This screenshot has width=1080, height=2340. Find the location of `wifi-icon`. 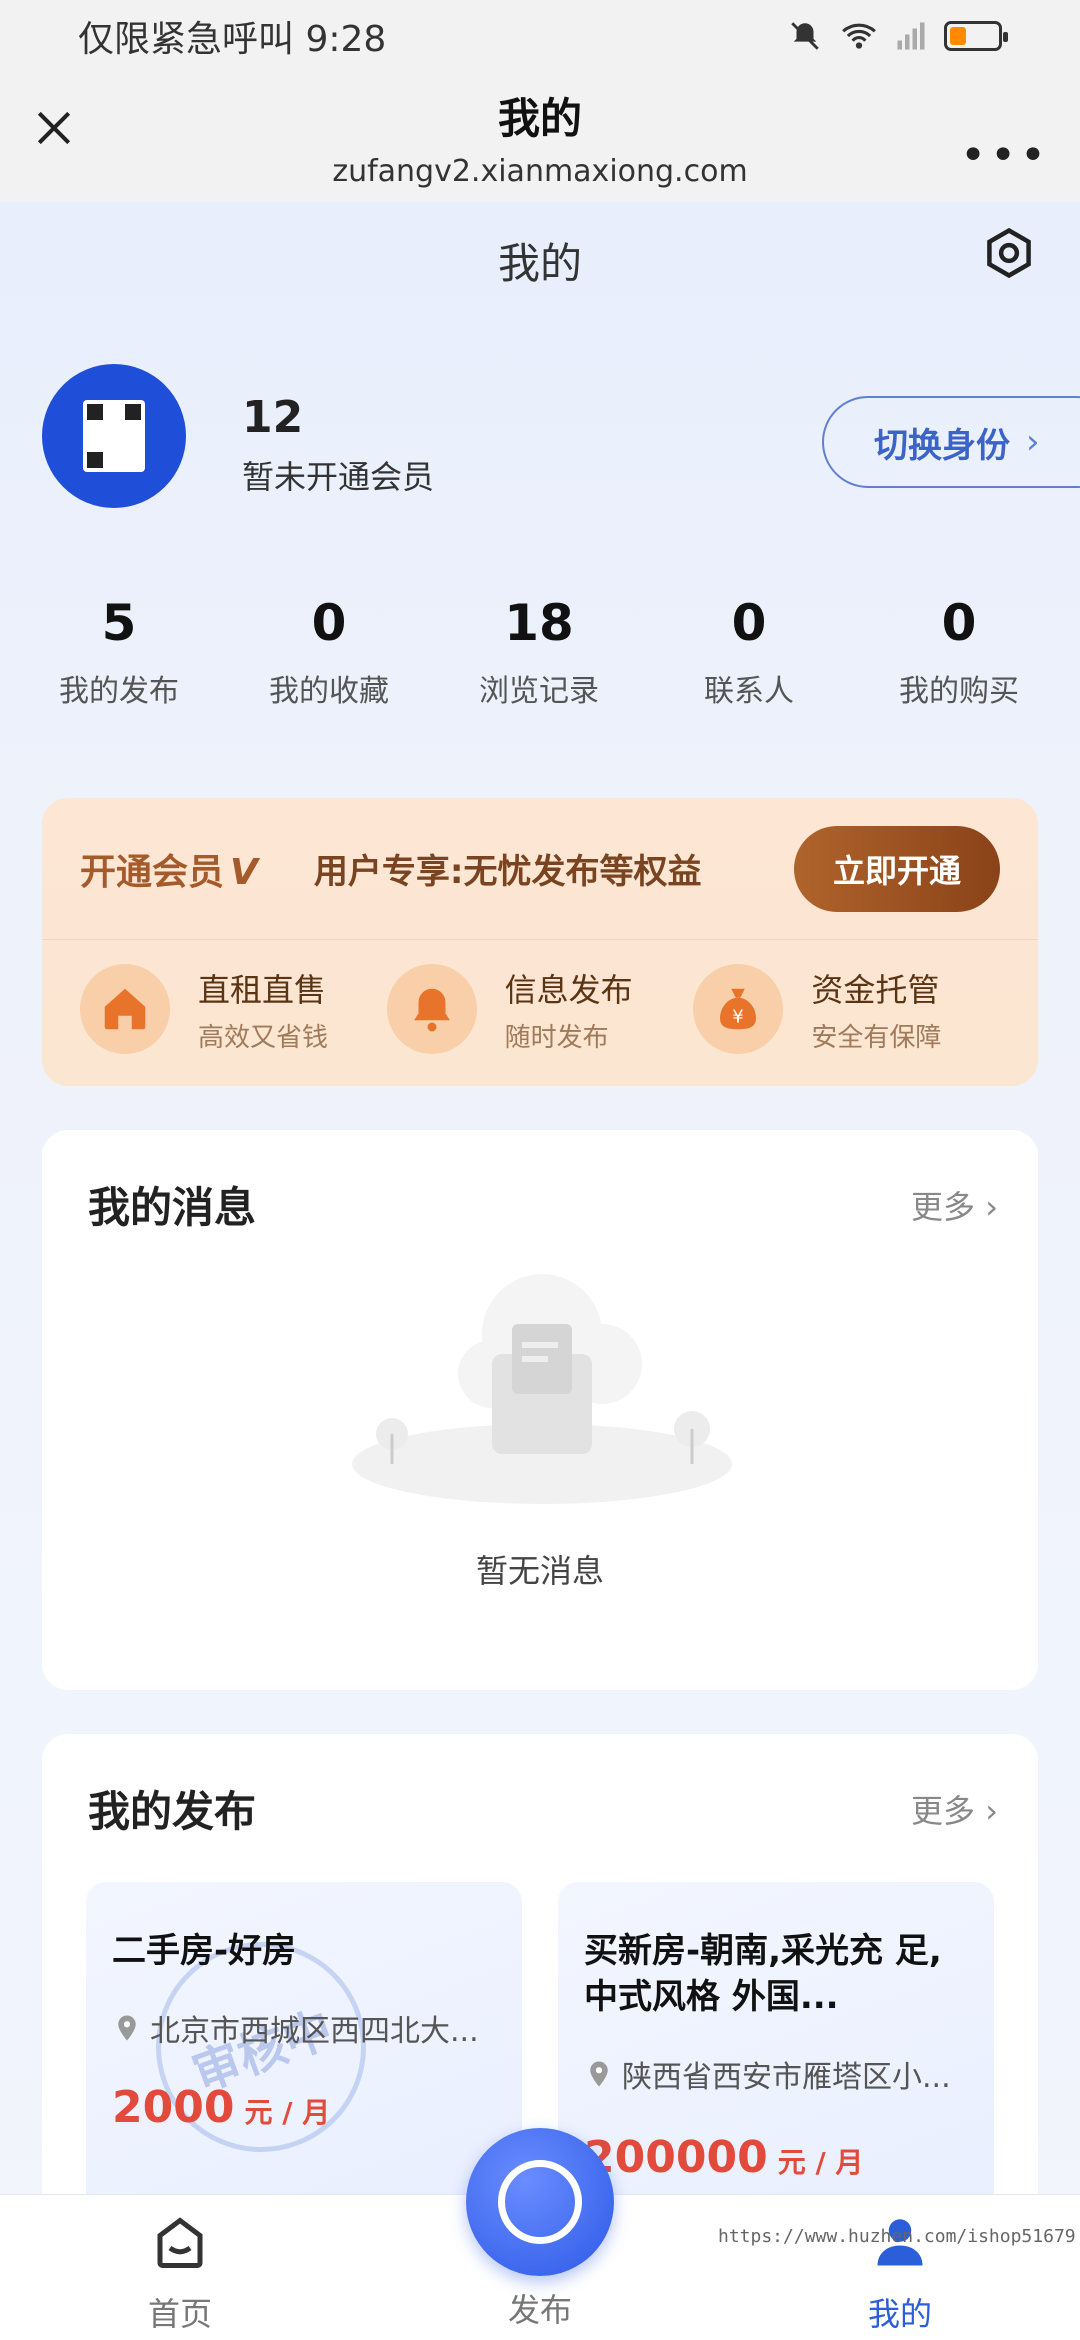

wifi-icon is located at coordinates (859, 36).